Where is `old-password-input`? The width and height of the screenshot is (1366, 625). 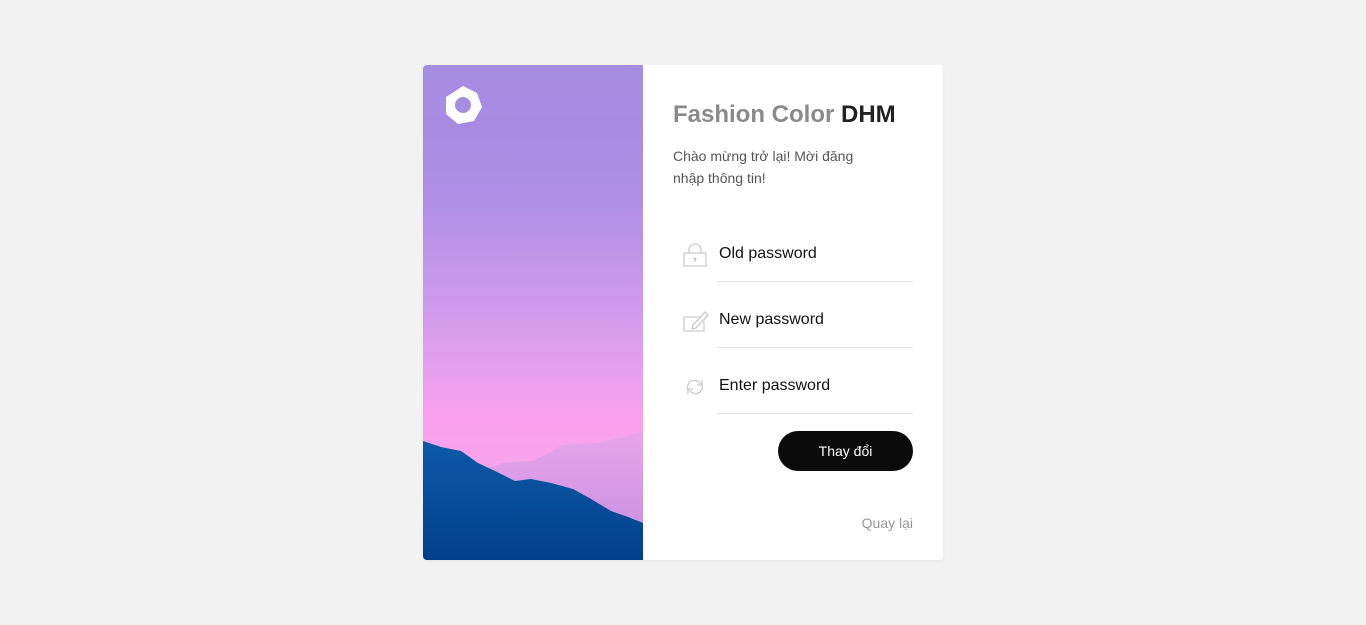 old-password-input is located at coordinates (815, 254).